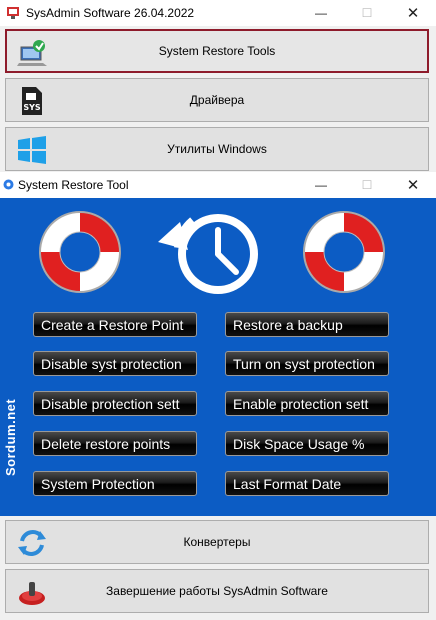 Image resolution: width=436 pixels, height=620 pixels. What do you see at coordinates (307, 363) in the screenshot?
I see `turn-on-syst-protection-button: Turn on syst protection` at bounding box center [307, 363].